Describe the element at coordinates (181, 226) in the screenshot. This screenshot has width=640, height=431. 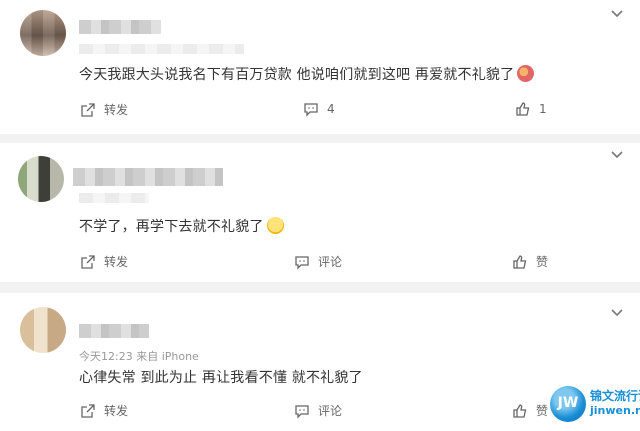
I see `comment-text: 不学了，再学下去就不礼貌了` at that location.